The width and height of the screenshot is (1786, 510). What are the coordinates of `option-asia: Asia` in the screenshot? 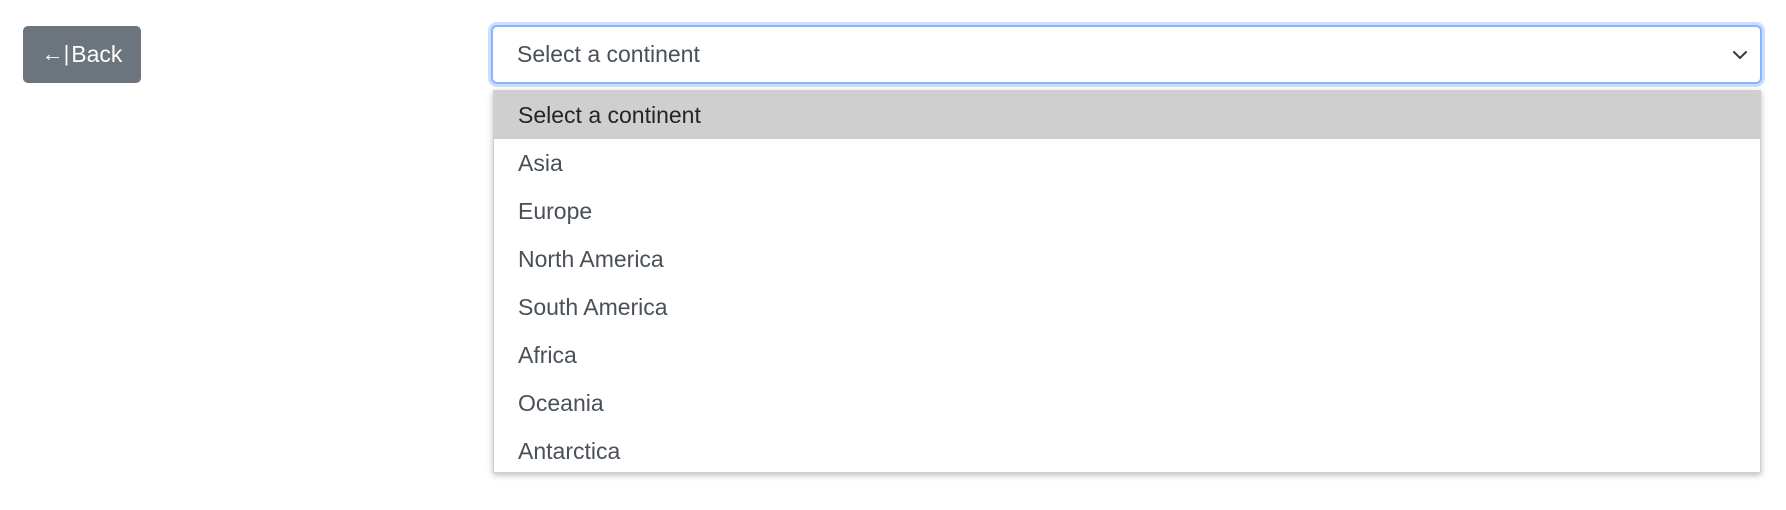 It's located at (1127, 163).